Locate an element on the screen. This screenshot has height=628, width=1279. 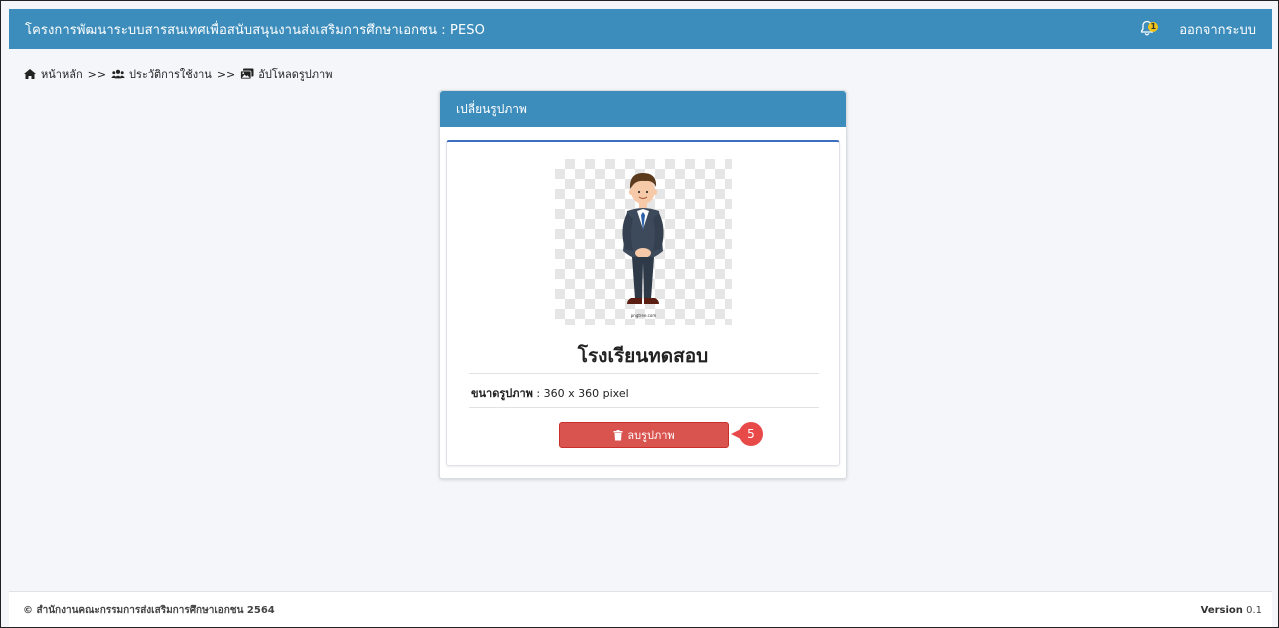
step-marker: 5 is located at coordinates (748, 434).